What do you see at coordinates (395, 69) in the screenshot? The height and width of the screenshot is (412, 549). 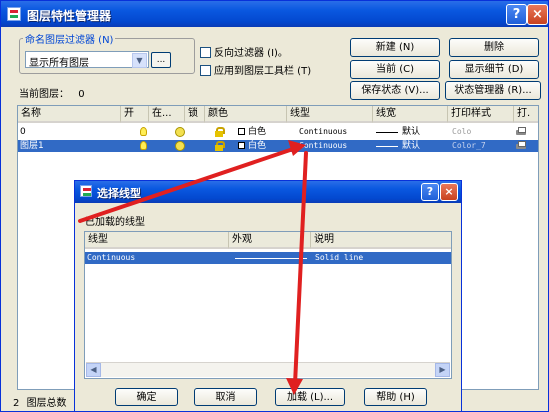 I see `set-current-button: 当前 (C)` at bounding box center [395, 69].